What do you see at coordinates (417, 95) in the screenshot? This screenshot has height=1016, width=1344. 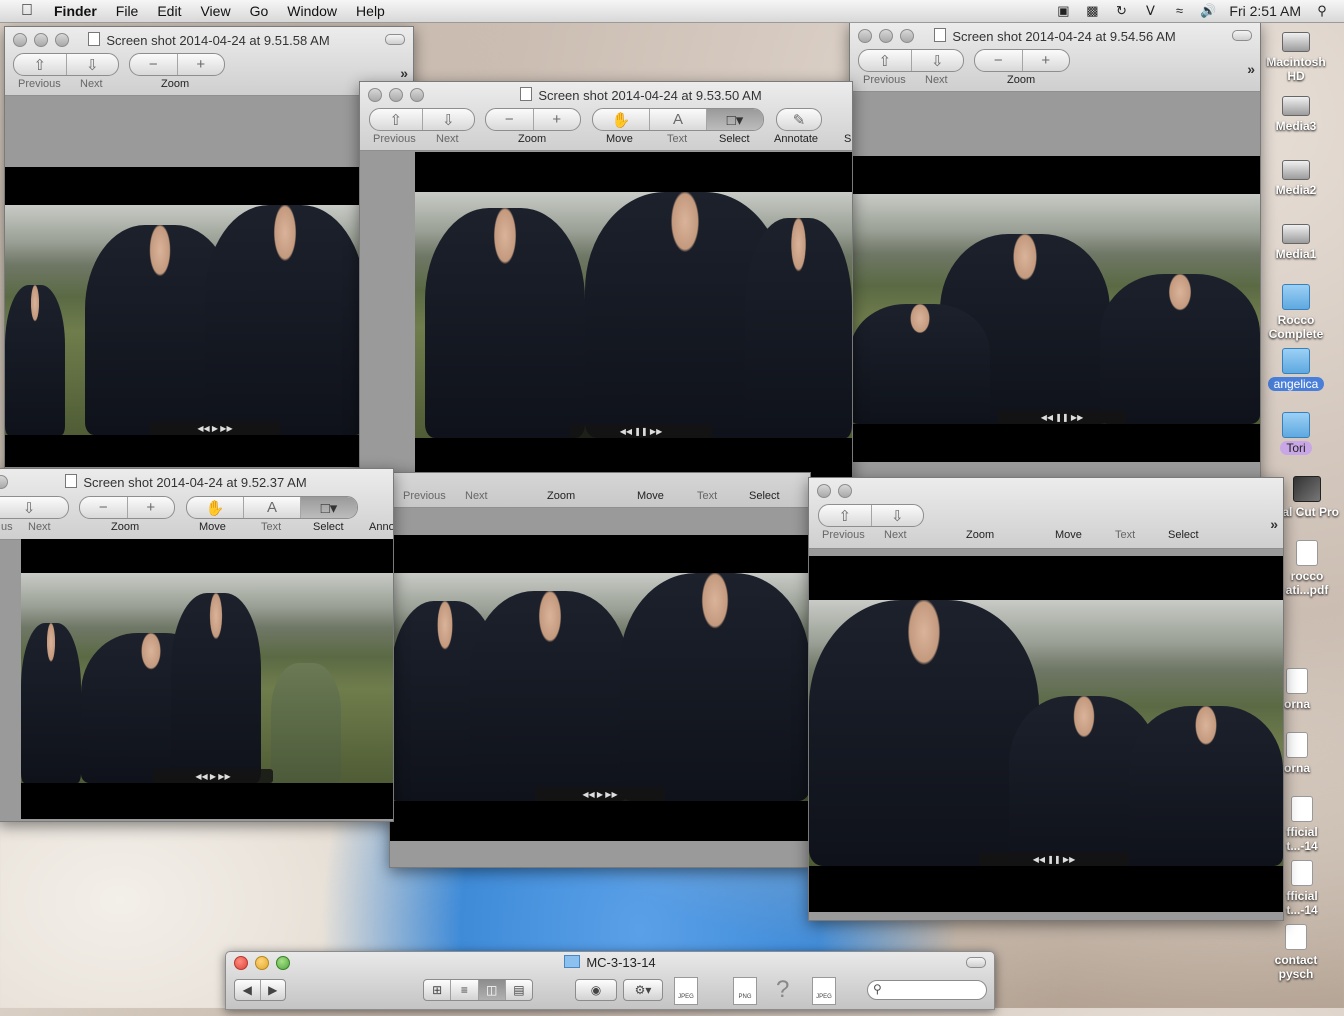 I see `zoom-button` at bounding box center [417, 95].